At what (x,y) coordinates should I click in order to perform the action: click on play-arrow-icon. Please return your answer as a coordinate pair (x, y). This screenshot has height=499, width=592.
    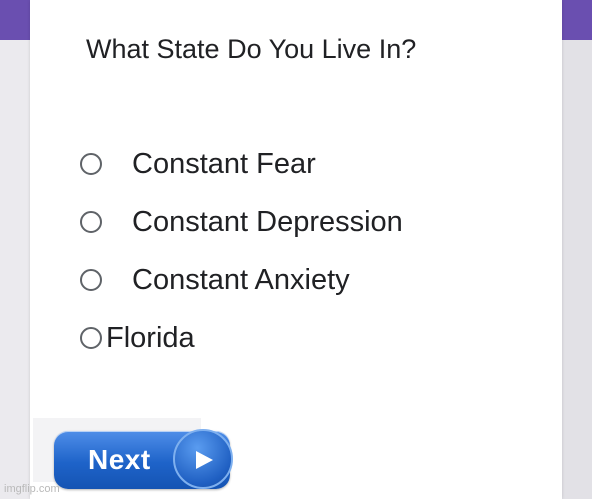
    Looking at the image, I should click on (203, 459).